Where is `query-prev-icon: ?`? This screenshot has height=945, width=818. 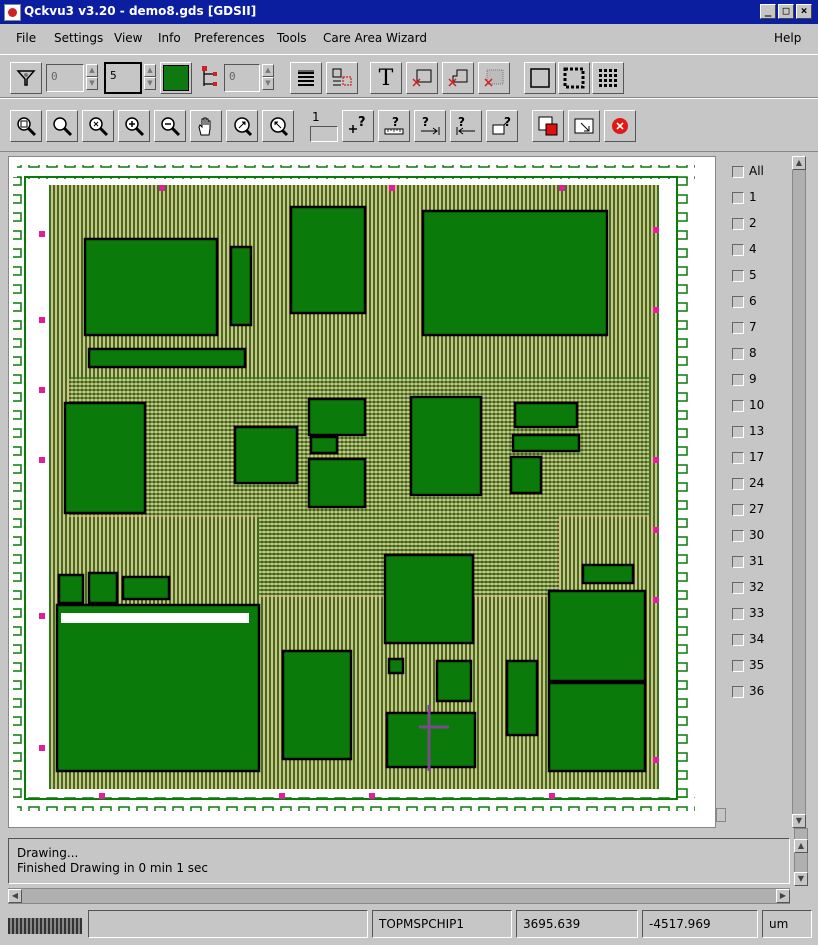
query-prev-icon: ? is located at coordinates (465, 125).